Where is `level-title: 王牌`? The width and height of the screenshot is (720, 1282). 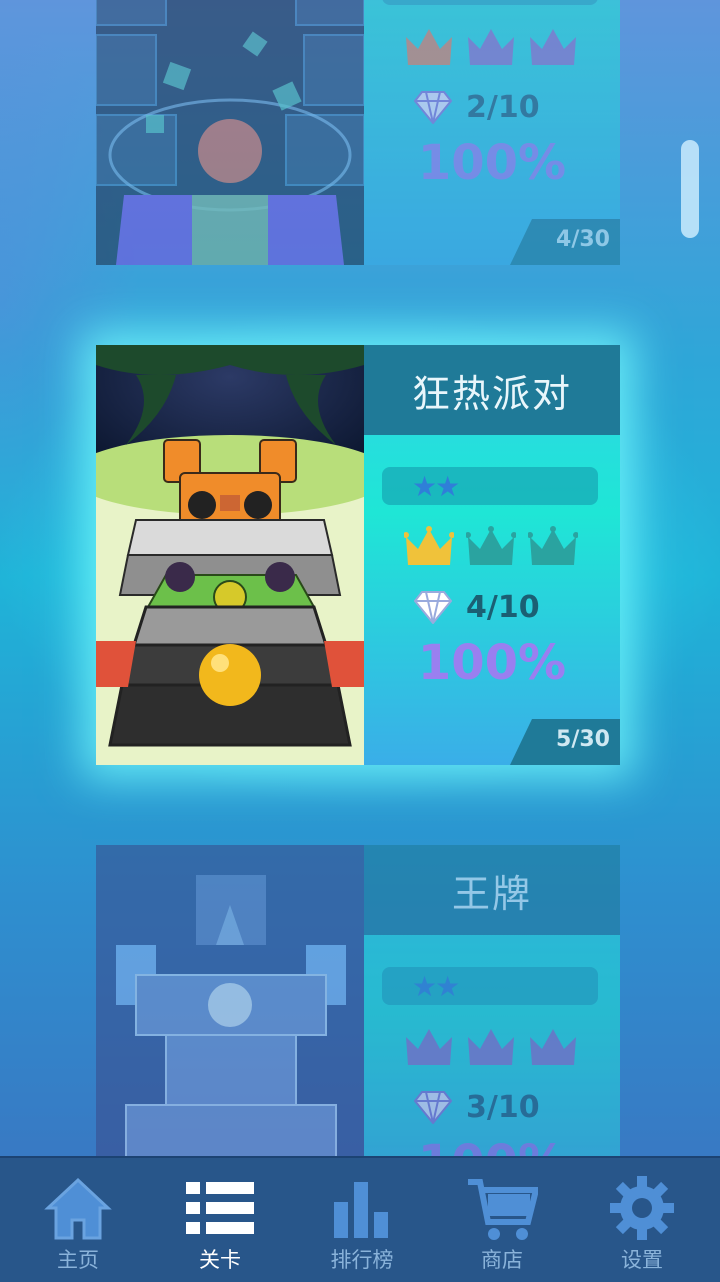
level-title: 王牌 is located at coordinates (492, 890).